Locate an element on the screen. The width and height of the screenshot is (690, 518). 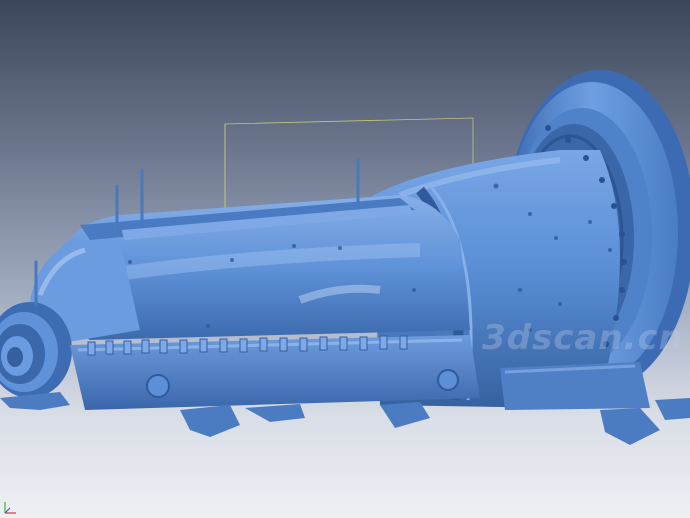
watermark-text: 3dscan.cn is located at coordinates (583, 338).